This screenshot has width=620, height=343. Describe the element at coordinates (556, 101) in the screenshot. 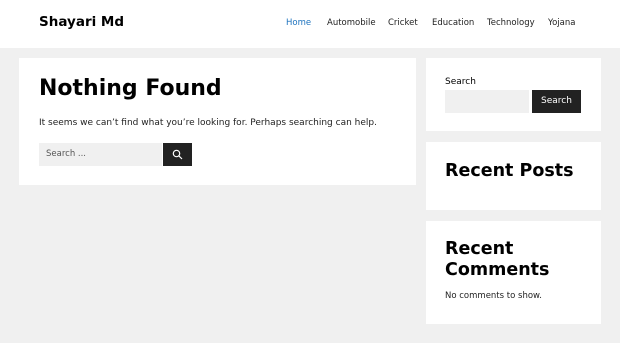

I see `sidebar-search-button: Search` at that location.